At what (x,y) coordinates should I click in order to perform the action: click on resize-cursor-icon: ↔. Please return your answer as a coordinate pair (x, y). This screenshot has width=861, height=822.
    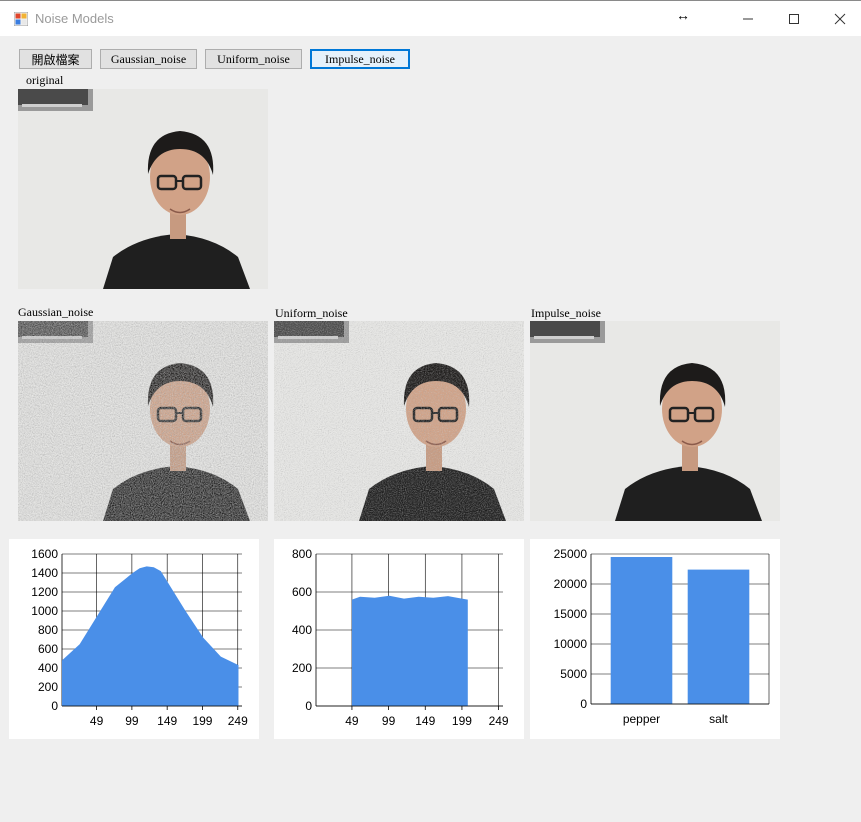
    Looking at the image, I should click on (683, 15).